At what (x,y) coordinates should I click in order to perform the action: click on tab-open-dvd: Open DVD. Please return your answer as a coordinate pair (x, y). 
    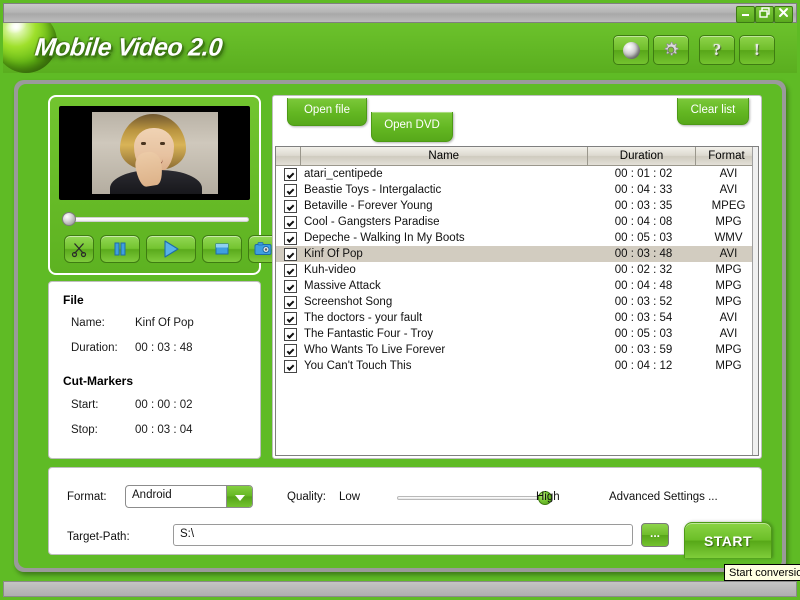
    Looking at the image, I should click on (412, 127).